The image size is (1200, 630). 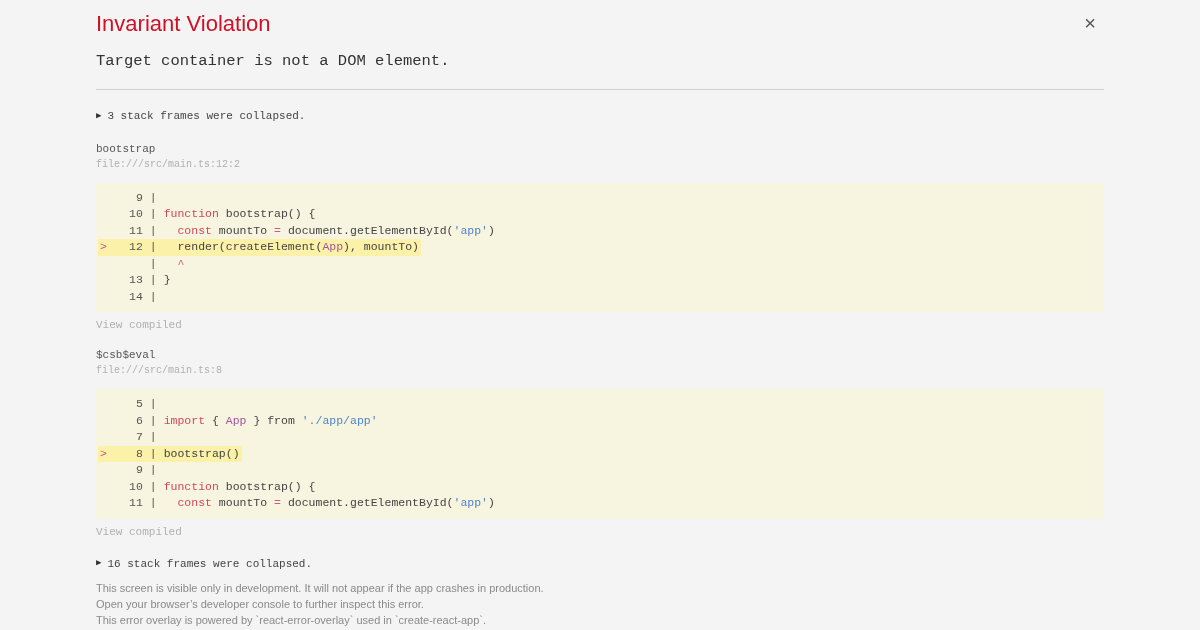 I want to click on error-message: Target container is not a DOM element., so click(x=273, y=61).